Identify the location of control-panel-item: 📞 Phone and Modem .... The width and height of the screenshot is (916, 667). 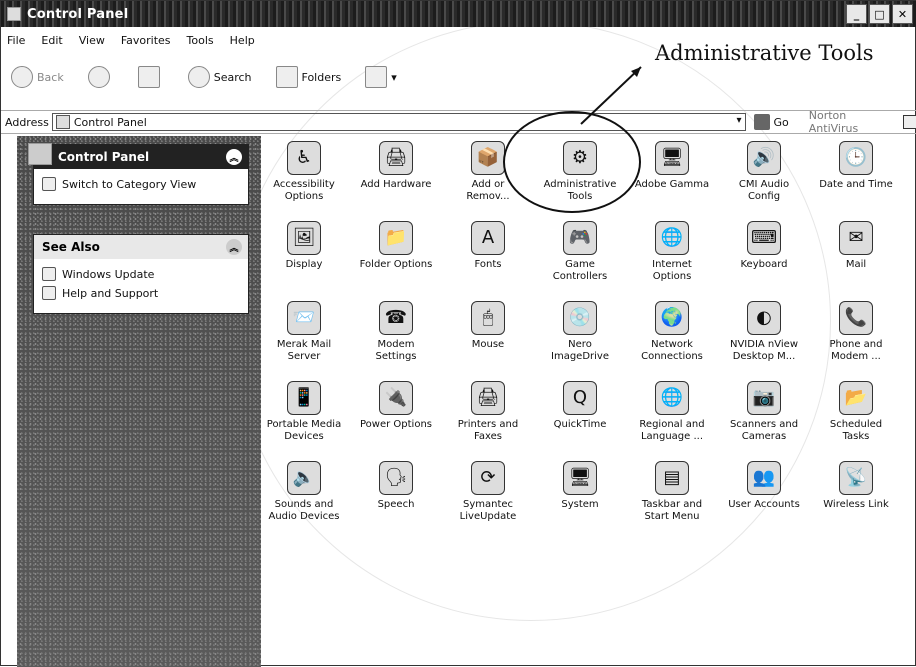
(856, 332).